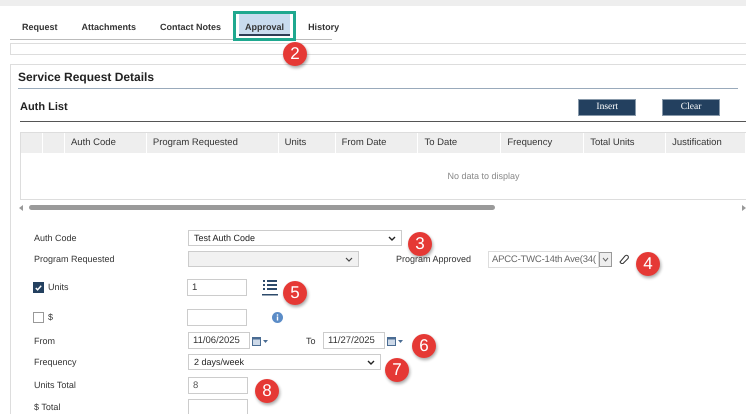 The image size is (746, 414). I want to click on program-approved-combo: APCC-TWC-14th Ave(34(, so click(543, 259).